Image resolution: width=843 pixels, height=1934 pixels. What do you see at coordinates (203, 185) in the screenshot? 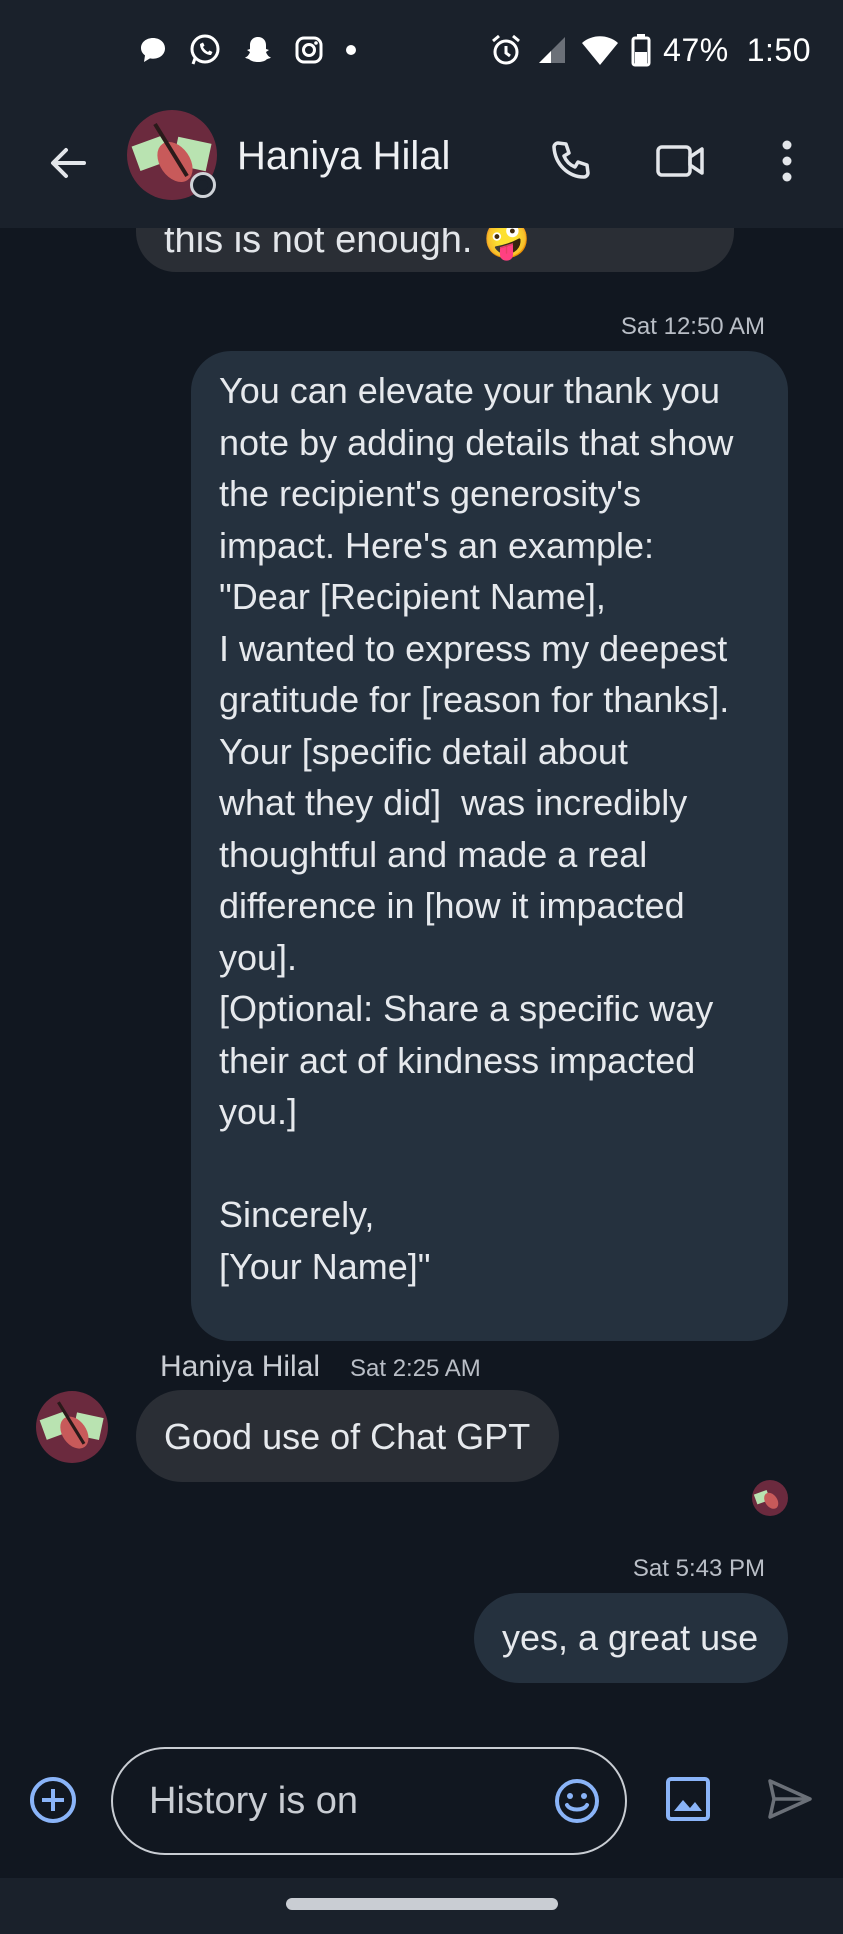
I see `status-indicator` at bounding box center [203, 185].